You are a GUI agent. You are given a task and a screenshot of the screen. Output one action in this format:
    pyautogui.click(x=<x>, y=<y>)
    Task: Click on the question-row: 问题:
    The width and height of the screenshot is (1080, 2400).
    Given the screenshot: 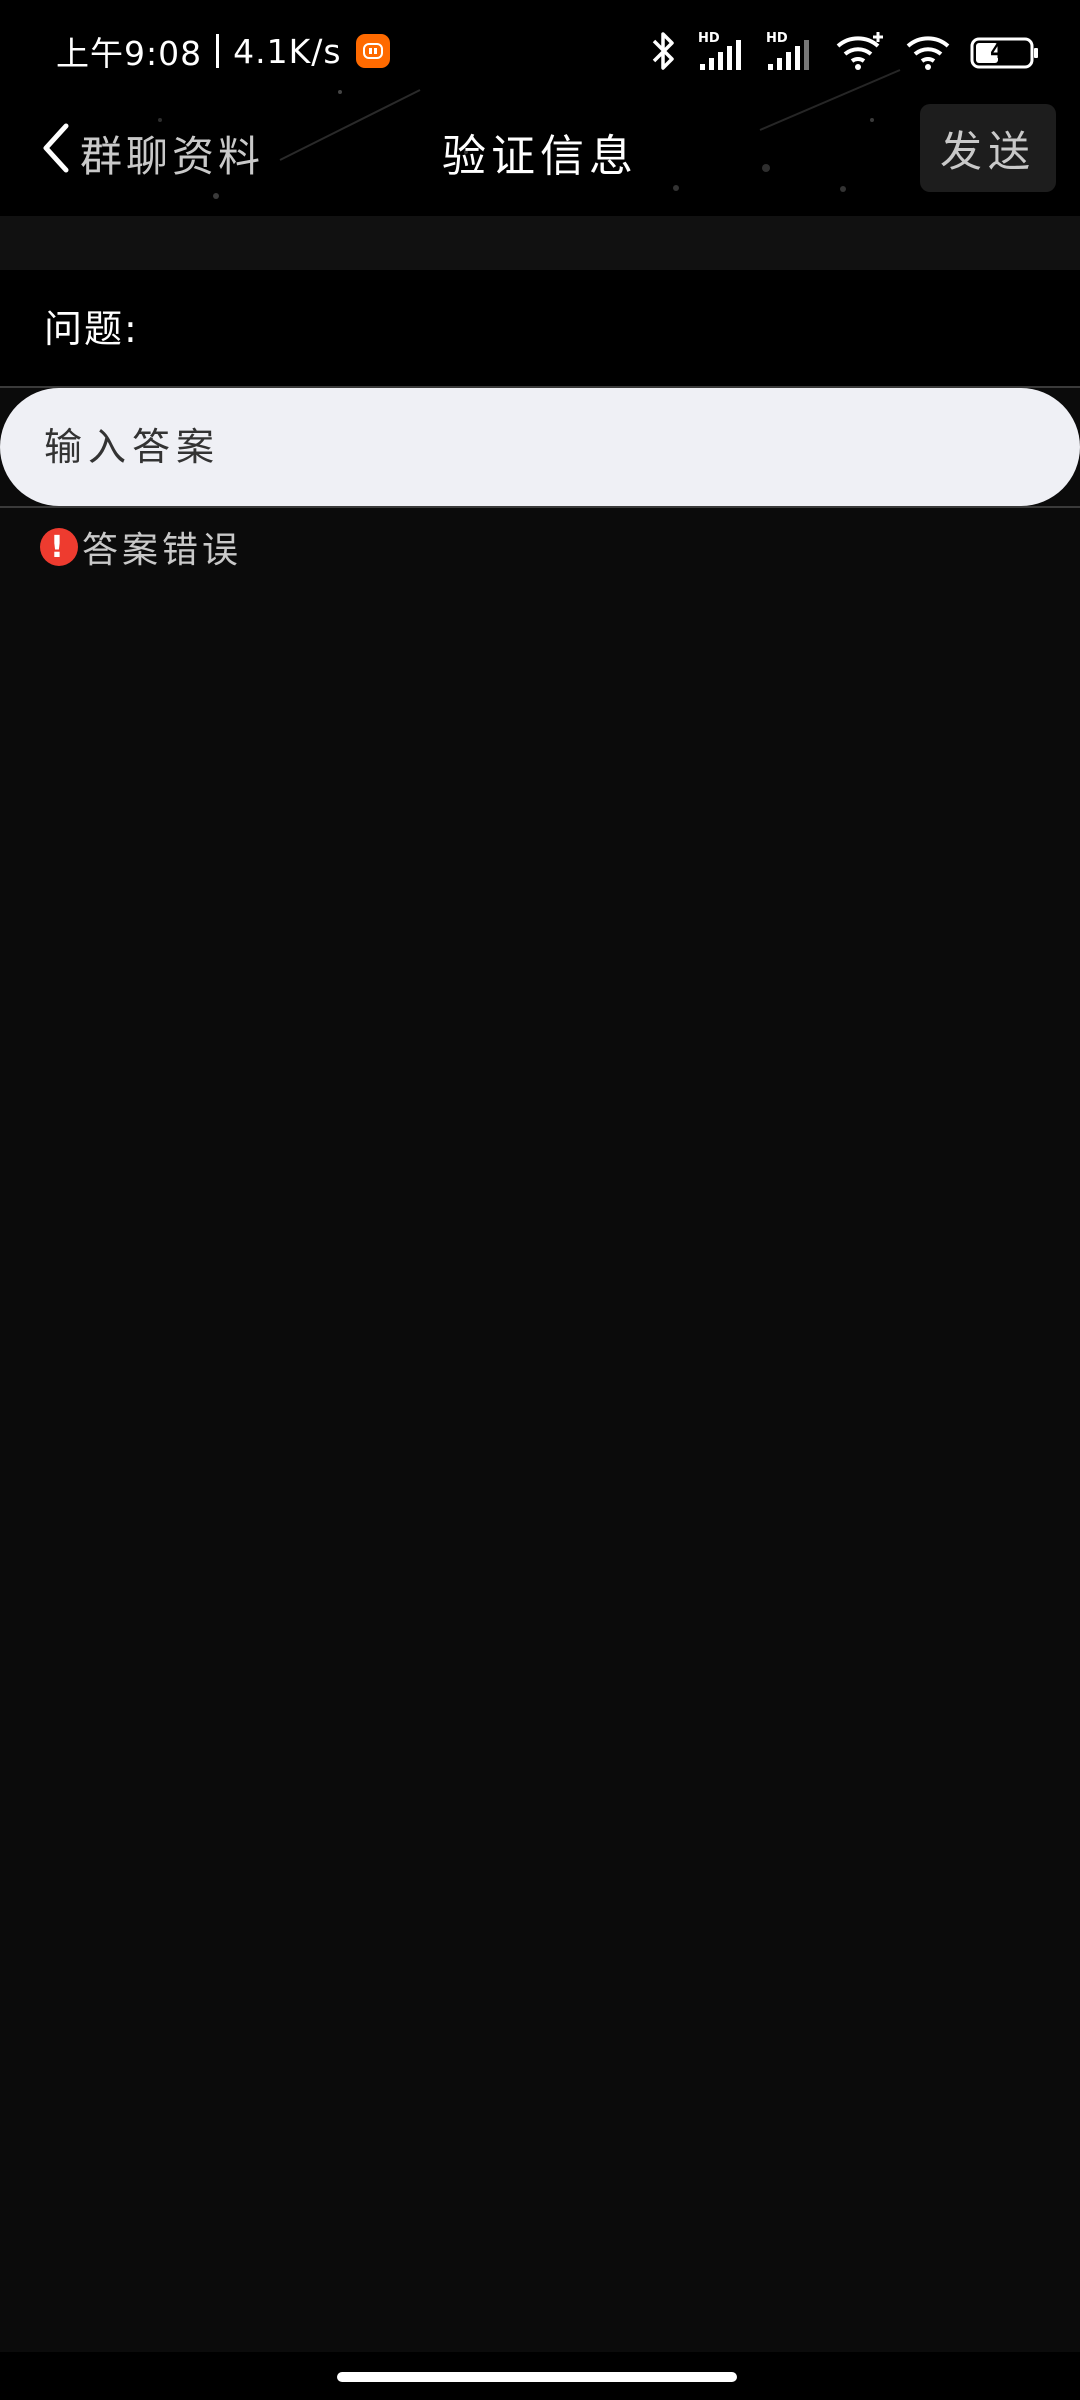 What is the action you would take?
    pyautogui.click(x=540, y=329)
    